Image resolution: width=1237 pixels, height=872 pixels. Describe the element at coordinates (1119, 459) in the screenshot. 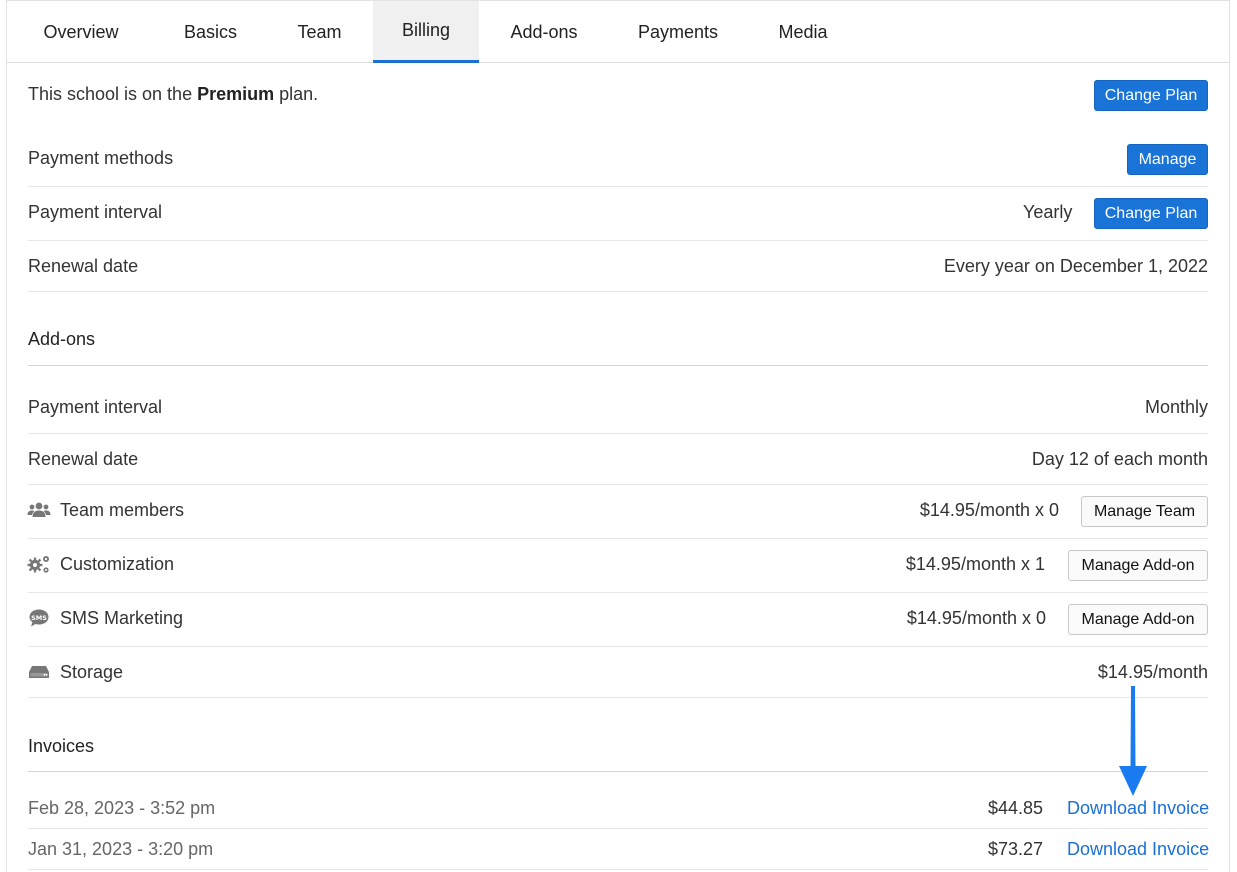

I see `add-ons-renewal-value: Day 12 of each month` at that location.